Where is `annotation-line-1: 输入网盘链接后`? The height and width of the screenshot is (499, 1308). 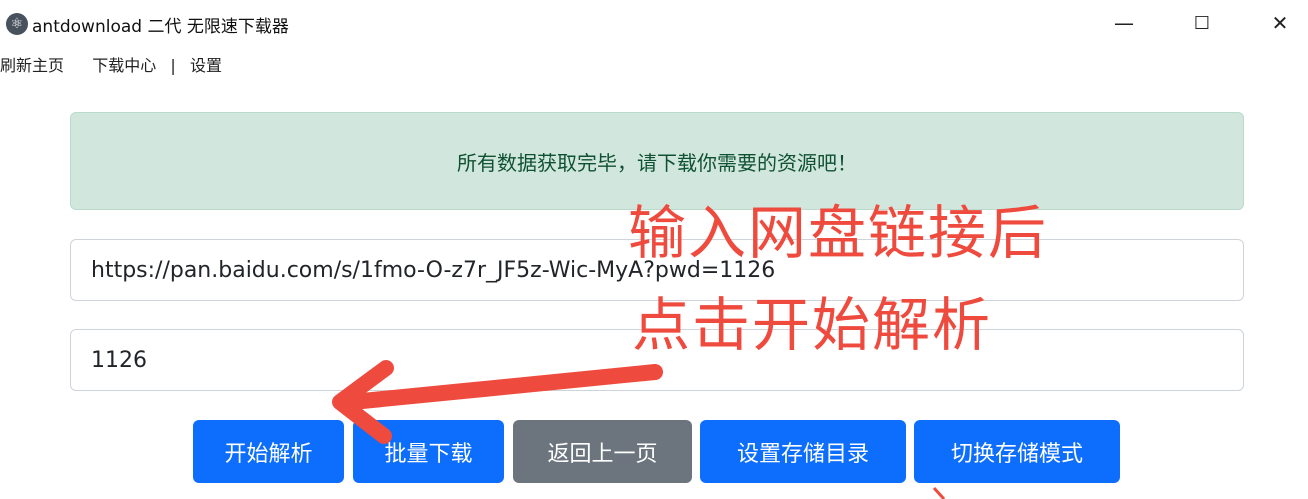 annotation-line-1: 输入网盘链接后 is located at coordinates (838, 233).